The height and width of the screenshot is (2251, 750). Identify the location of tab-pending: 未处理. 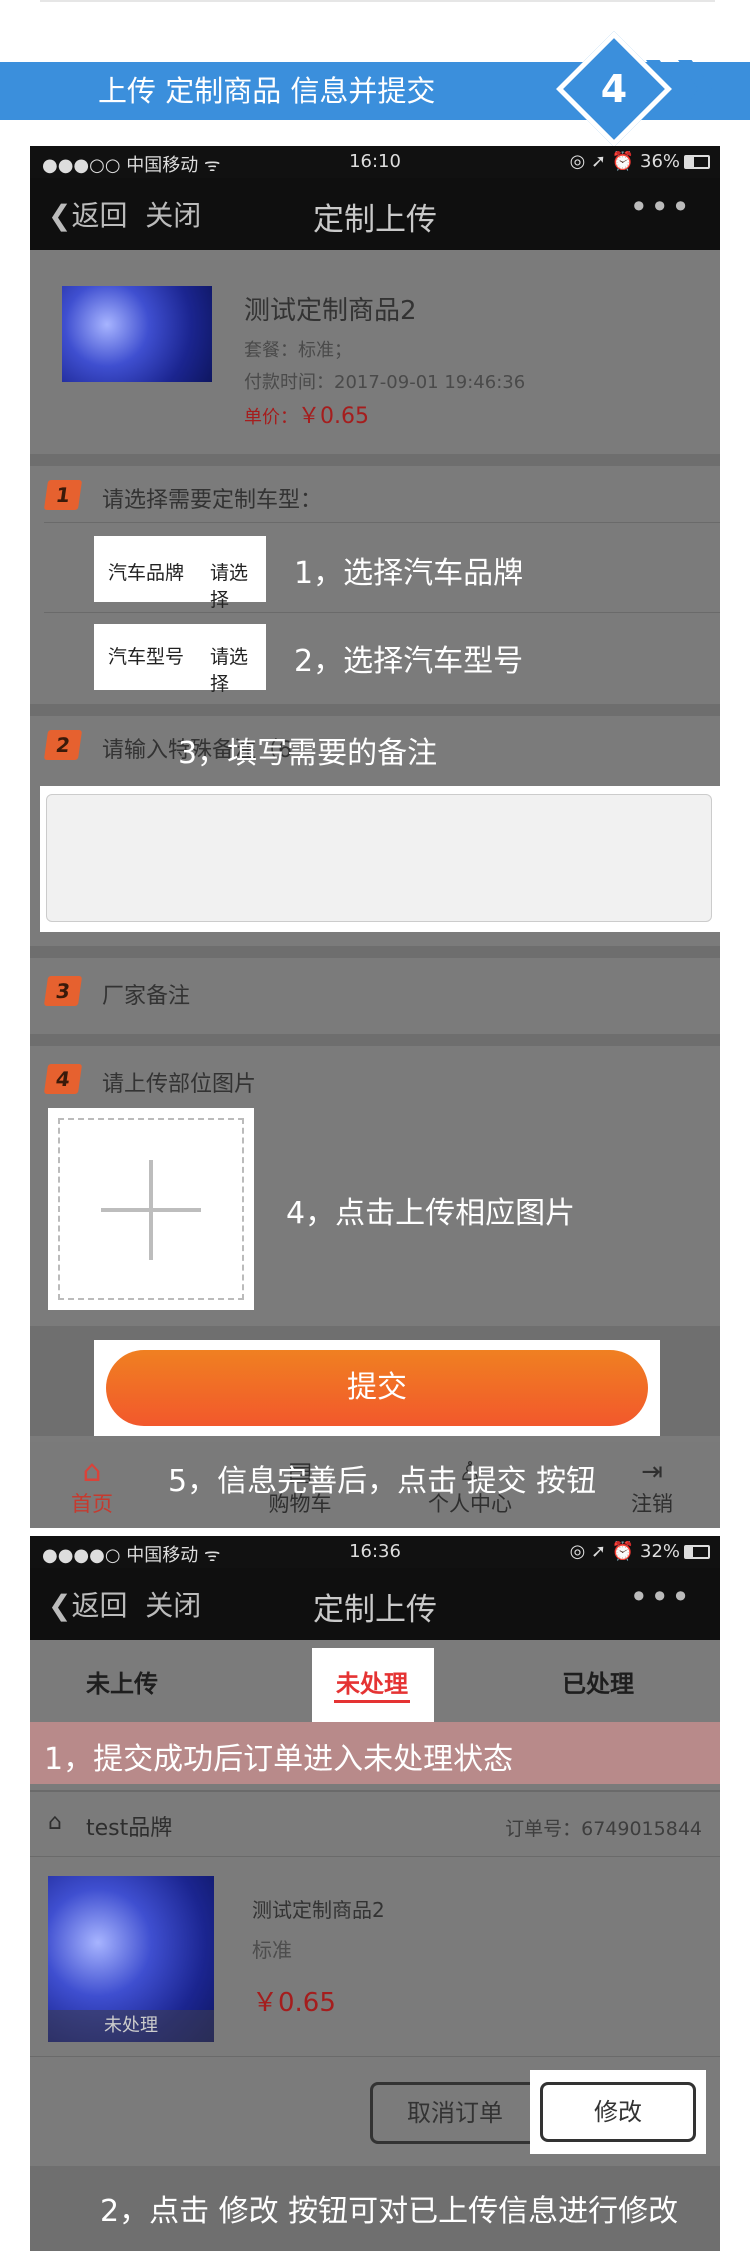
(372, 1684).